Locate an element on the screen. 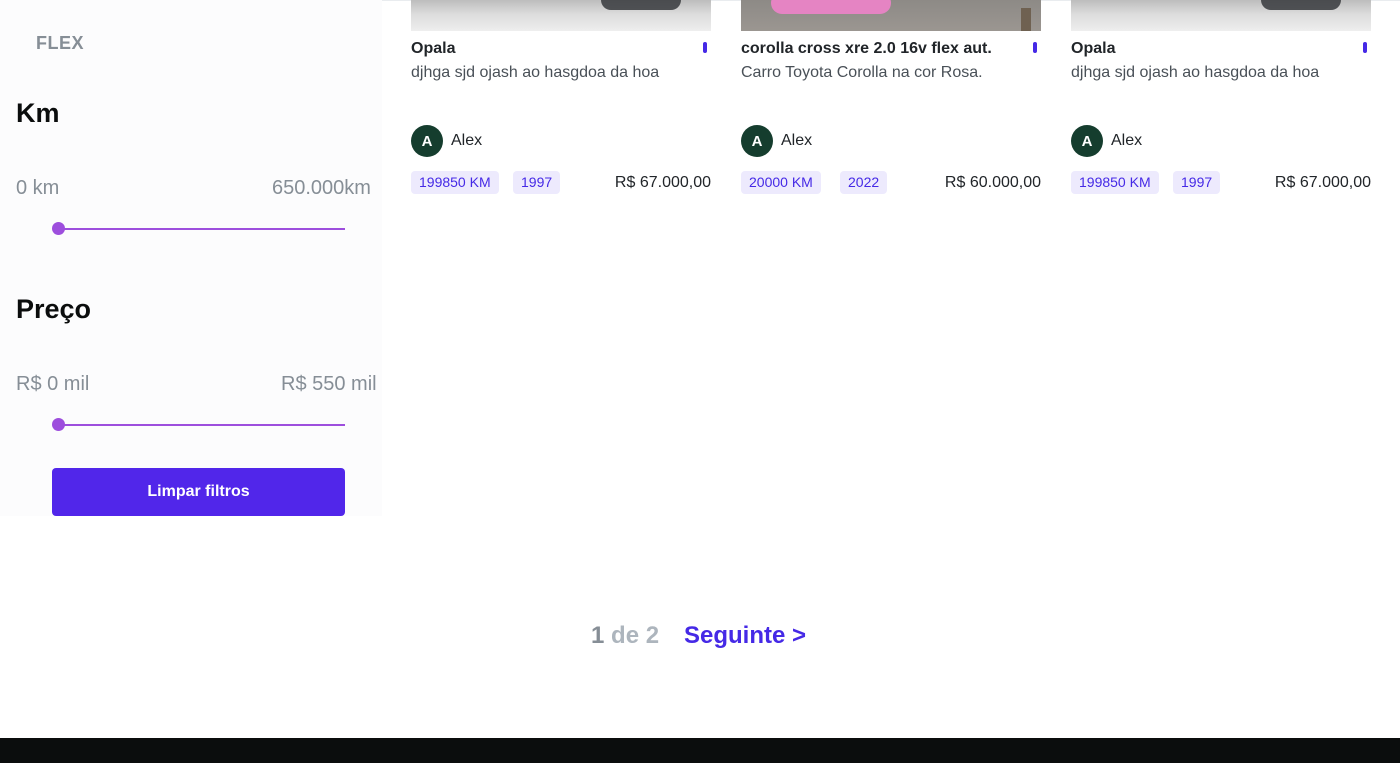 The image size is (1400, 763). car-title: corolla cross xre 2.0 16v flex aut. is located at coordinates (866, 49).